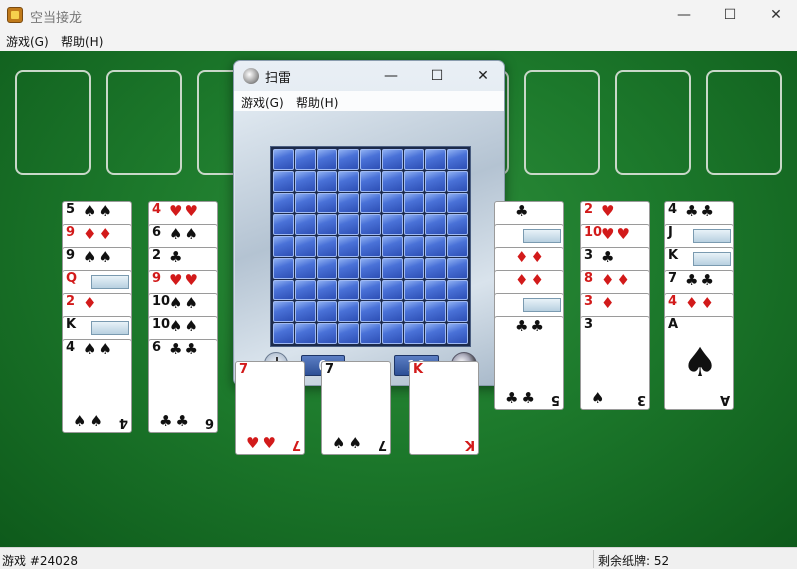  What do you see at coordinates (356, 408) in the screenshot?
I see `playing-card: 7 ♠♠ 7` at bounding box center [356, 408].